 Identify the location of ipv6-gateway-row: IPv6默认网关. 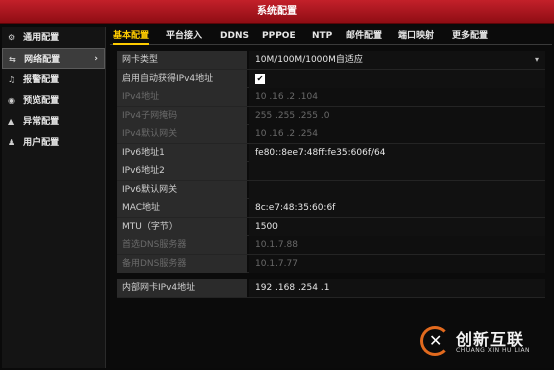
(331, 189).